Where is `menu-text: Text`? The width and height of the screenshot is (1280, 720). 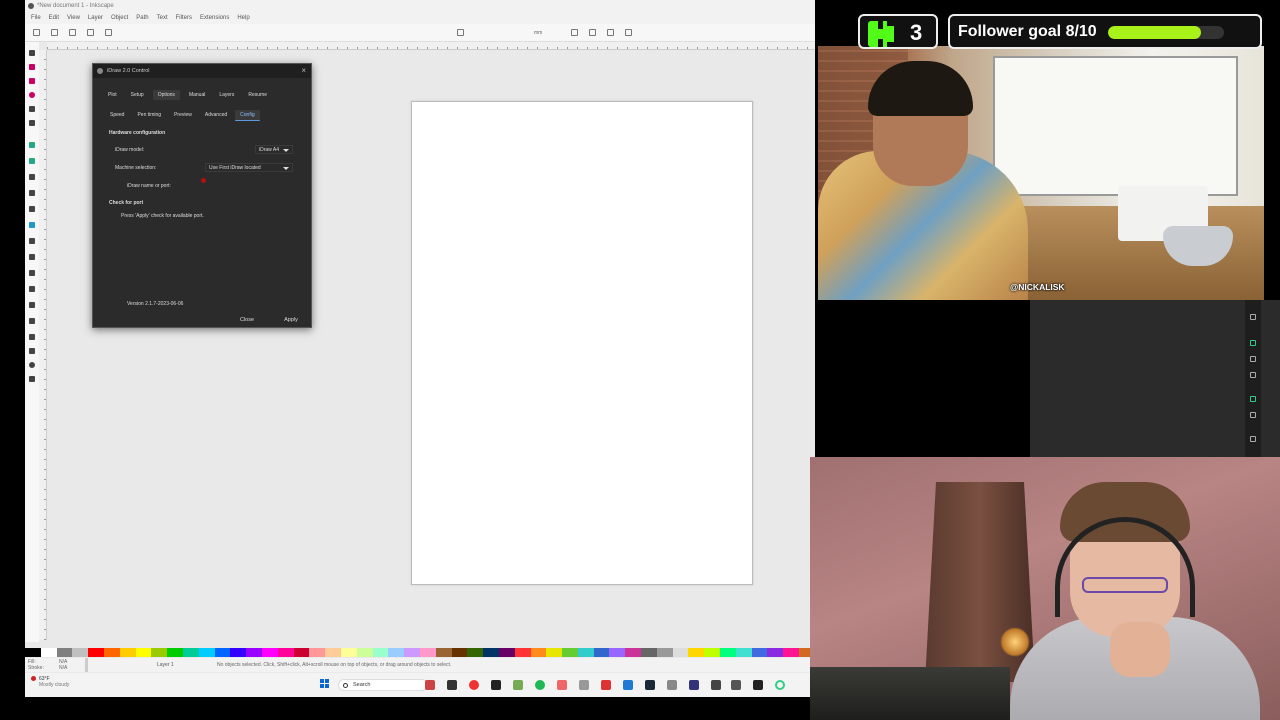
menu-text: Text is located at coordinates (162, 18).